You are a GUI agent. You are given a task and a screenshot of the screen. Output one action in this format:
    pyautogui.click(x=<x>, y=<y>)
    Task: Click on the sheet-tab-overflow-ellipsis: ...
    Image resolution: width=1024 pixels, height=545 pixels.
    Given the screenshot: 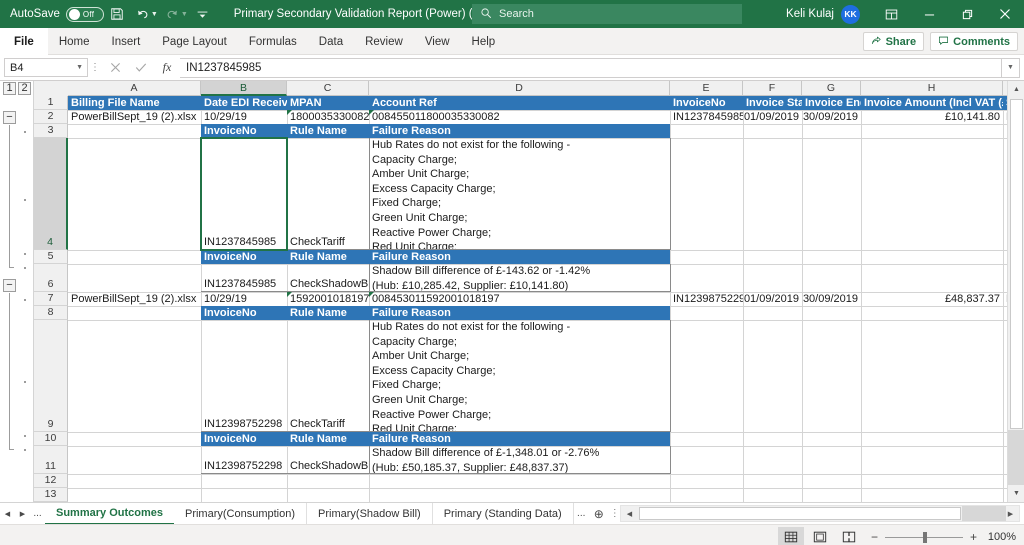 What is the action you would take?
    pyautogui.click(x=581, y=513)
    